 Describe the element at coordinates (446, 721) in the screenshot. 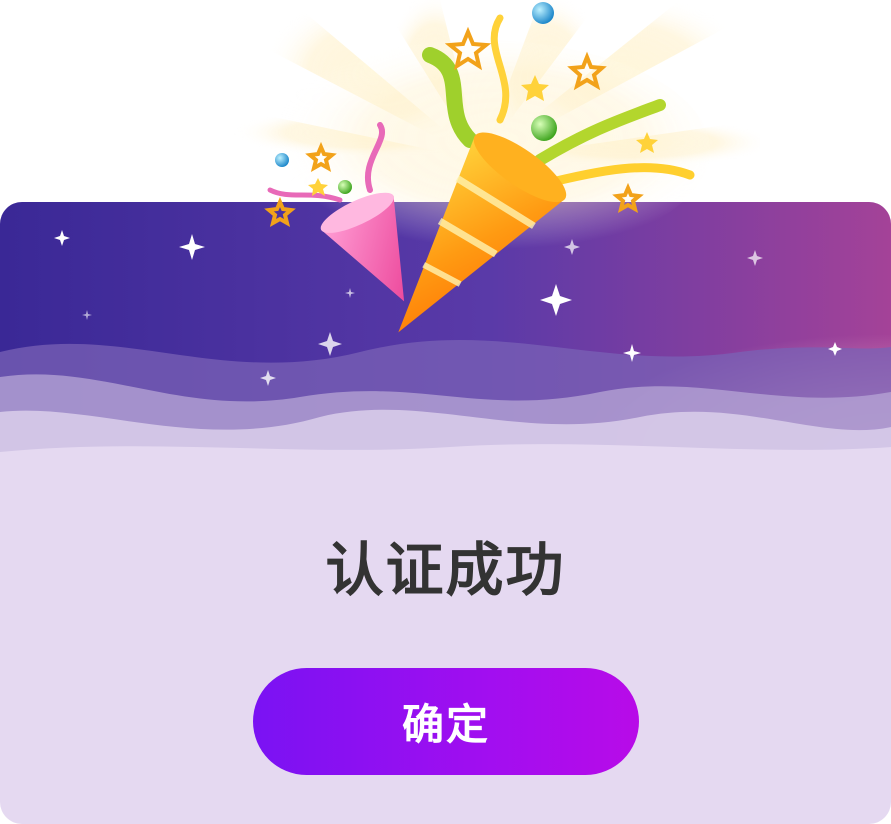

I see `confirm-button: 确定` at that location.